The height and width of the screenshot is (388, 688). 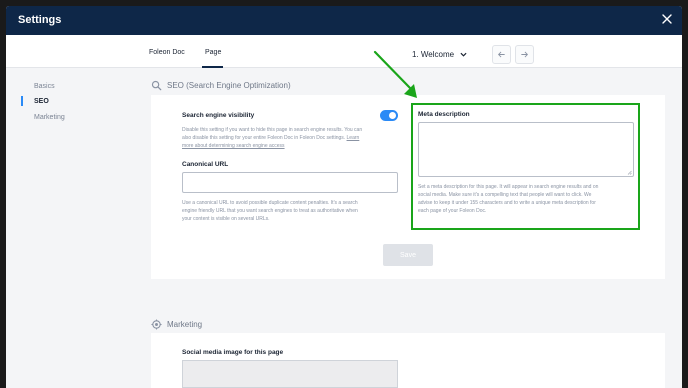 What do you see at coordinates (290, 374) in the screenshot?
I see `social-image-dropzone` at bounding box center [290, 374].